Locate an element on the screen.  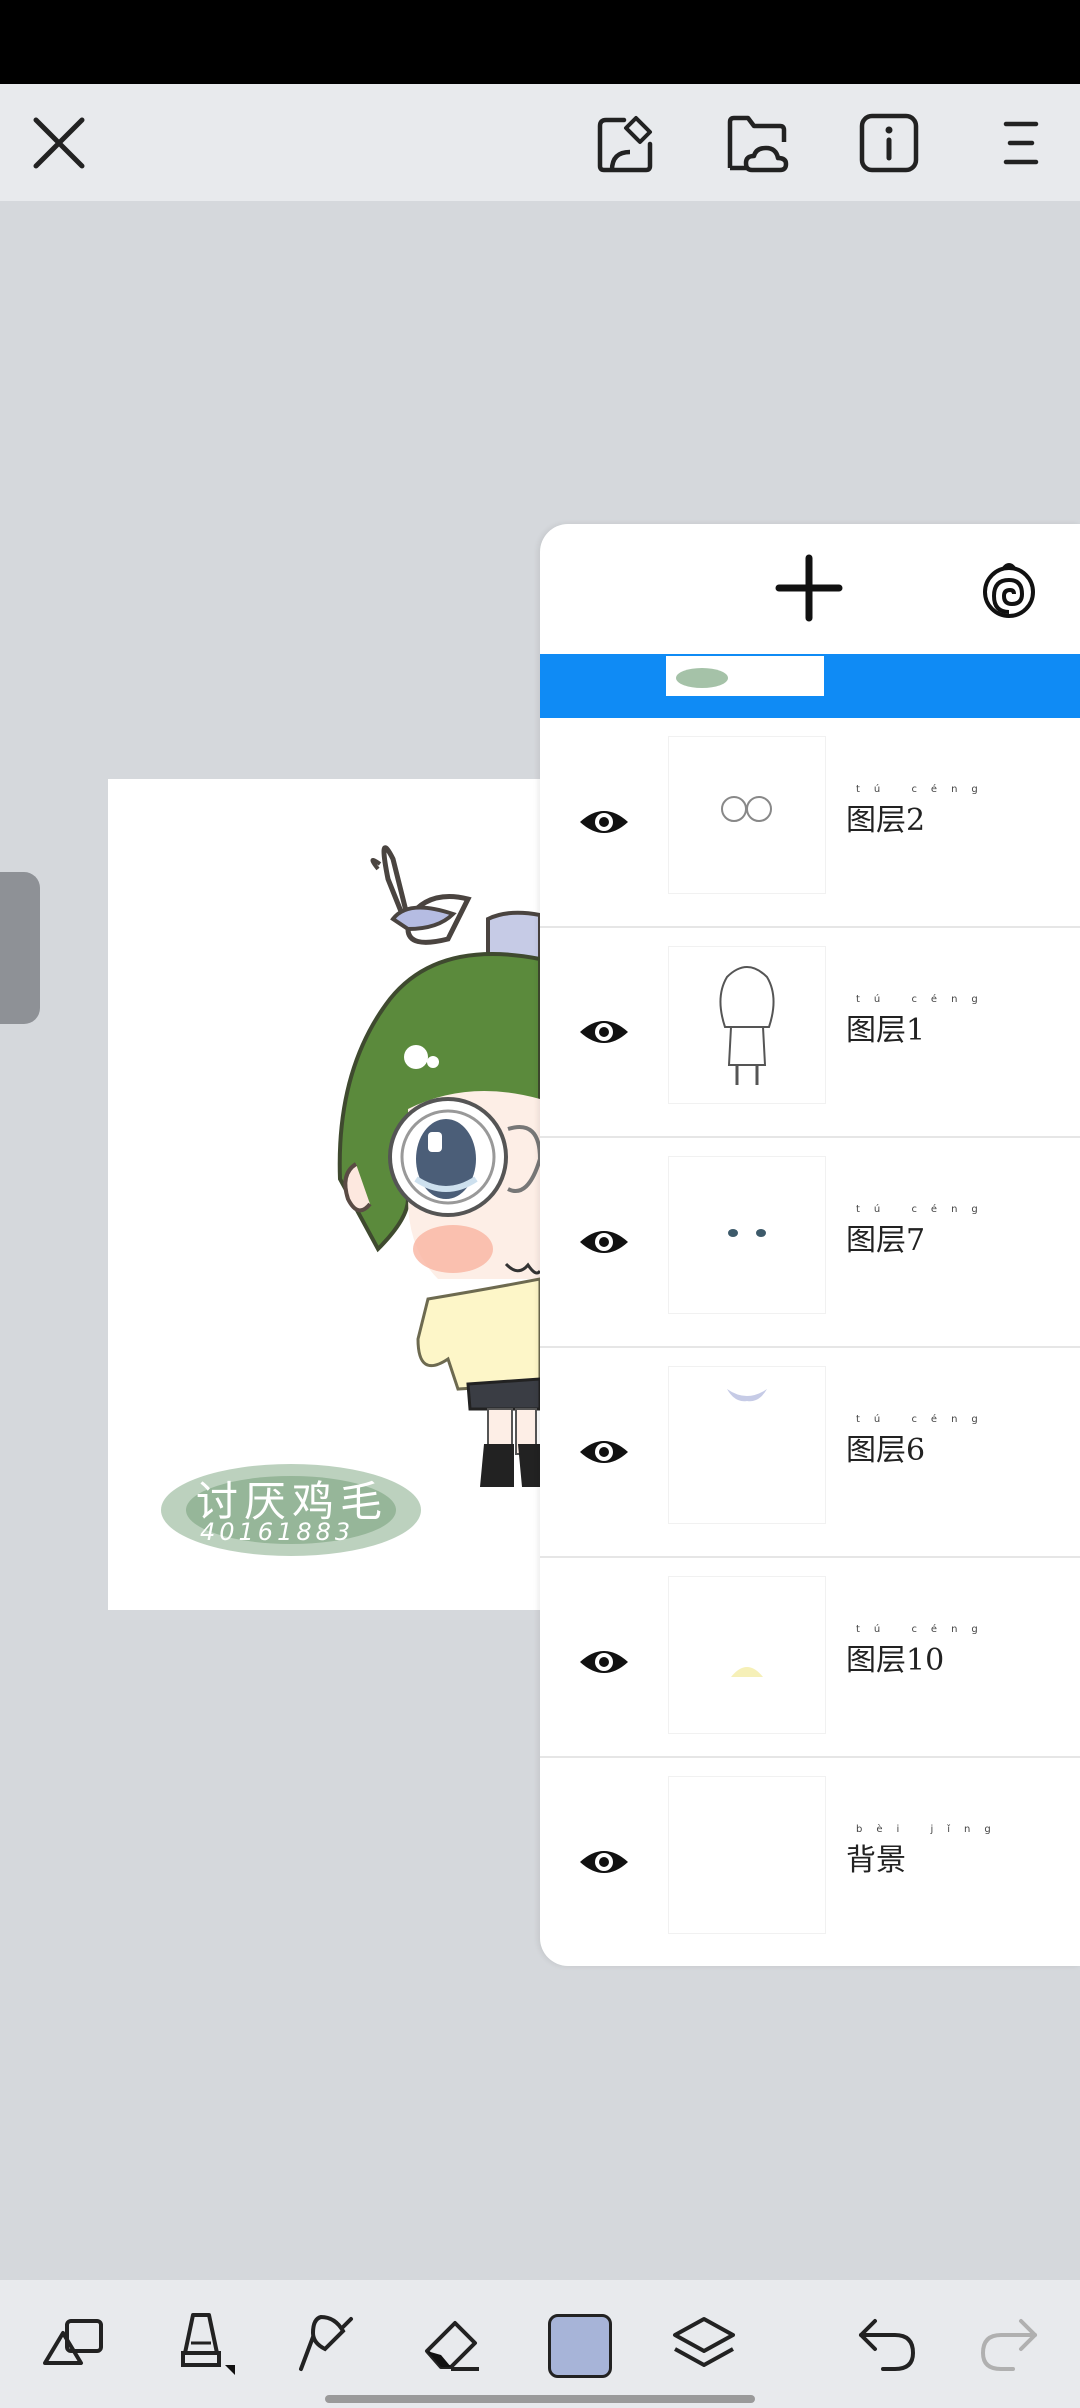
undo-button is located at coordinates (888, 2342).